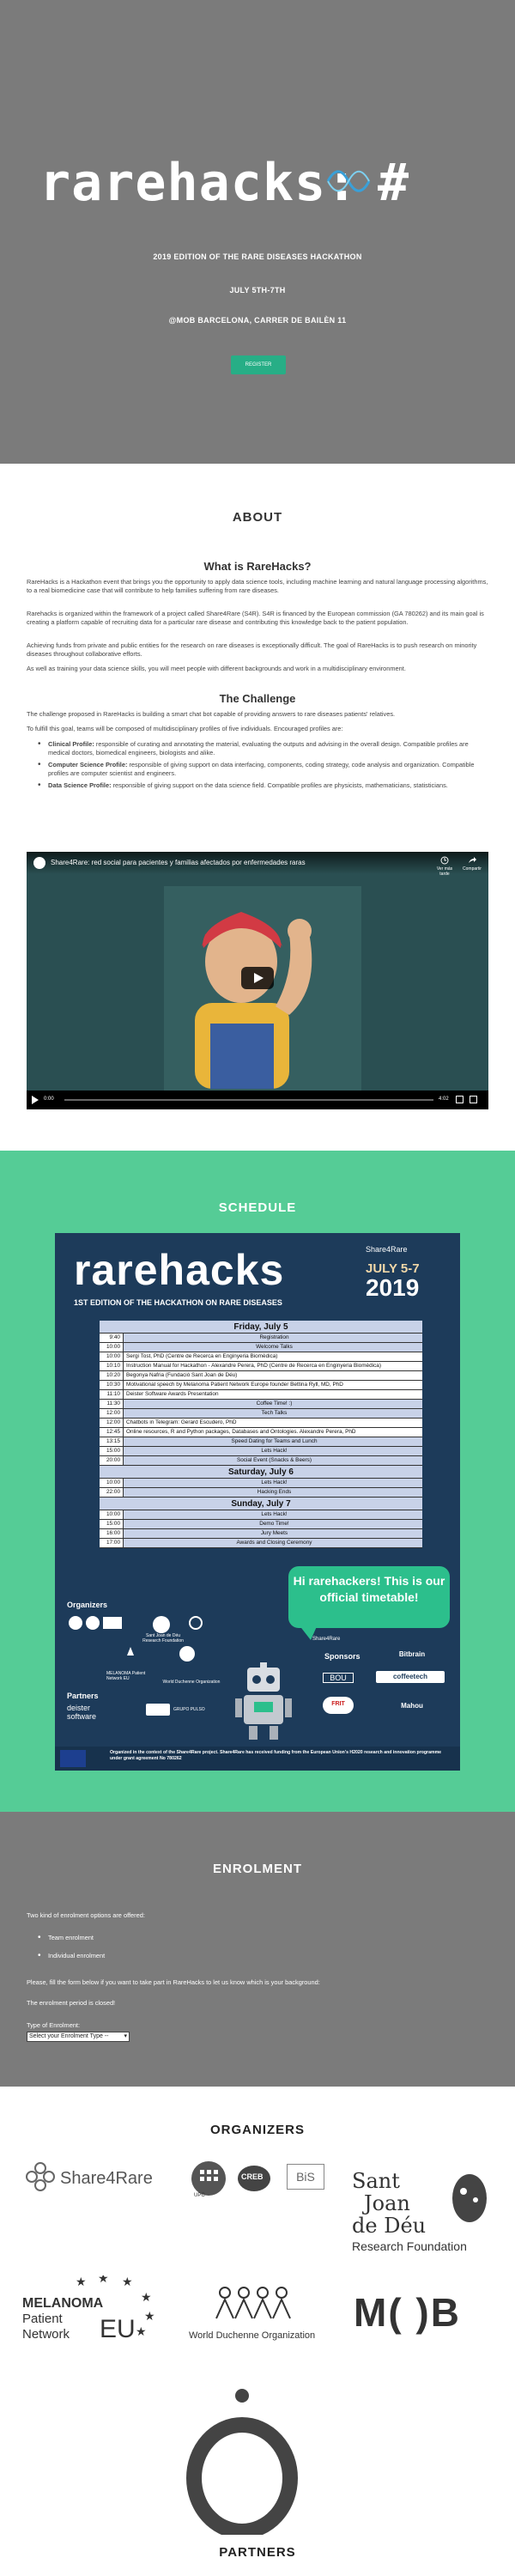  Describe the element at coordinates (326, 1639) in the screenshot. I see `poster-s4r-logo: Share4Rare` at that location.